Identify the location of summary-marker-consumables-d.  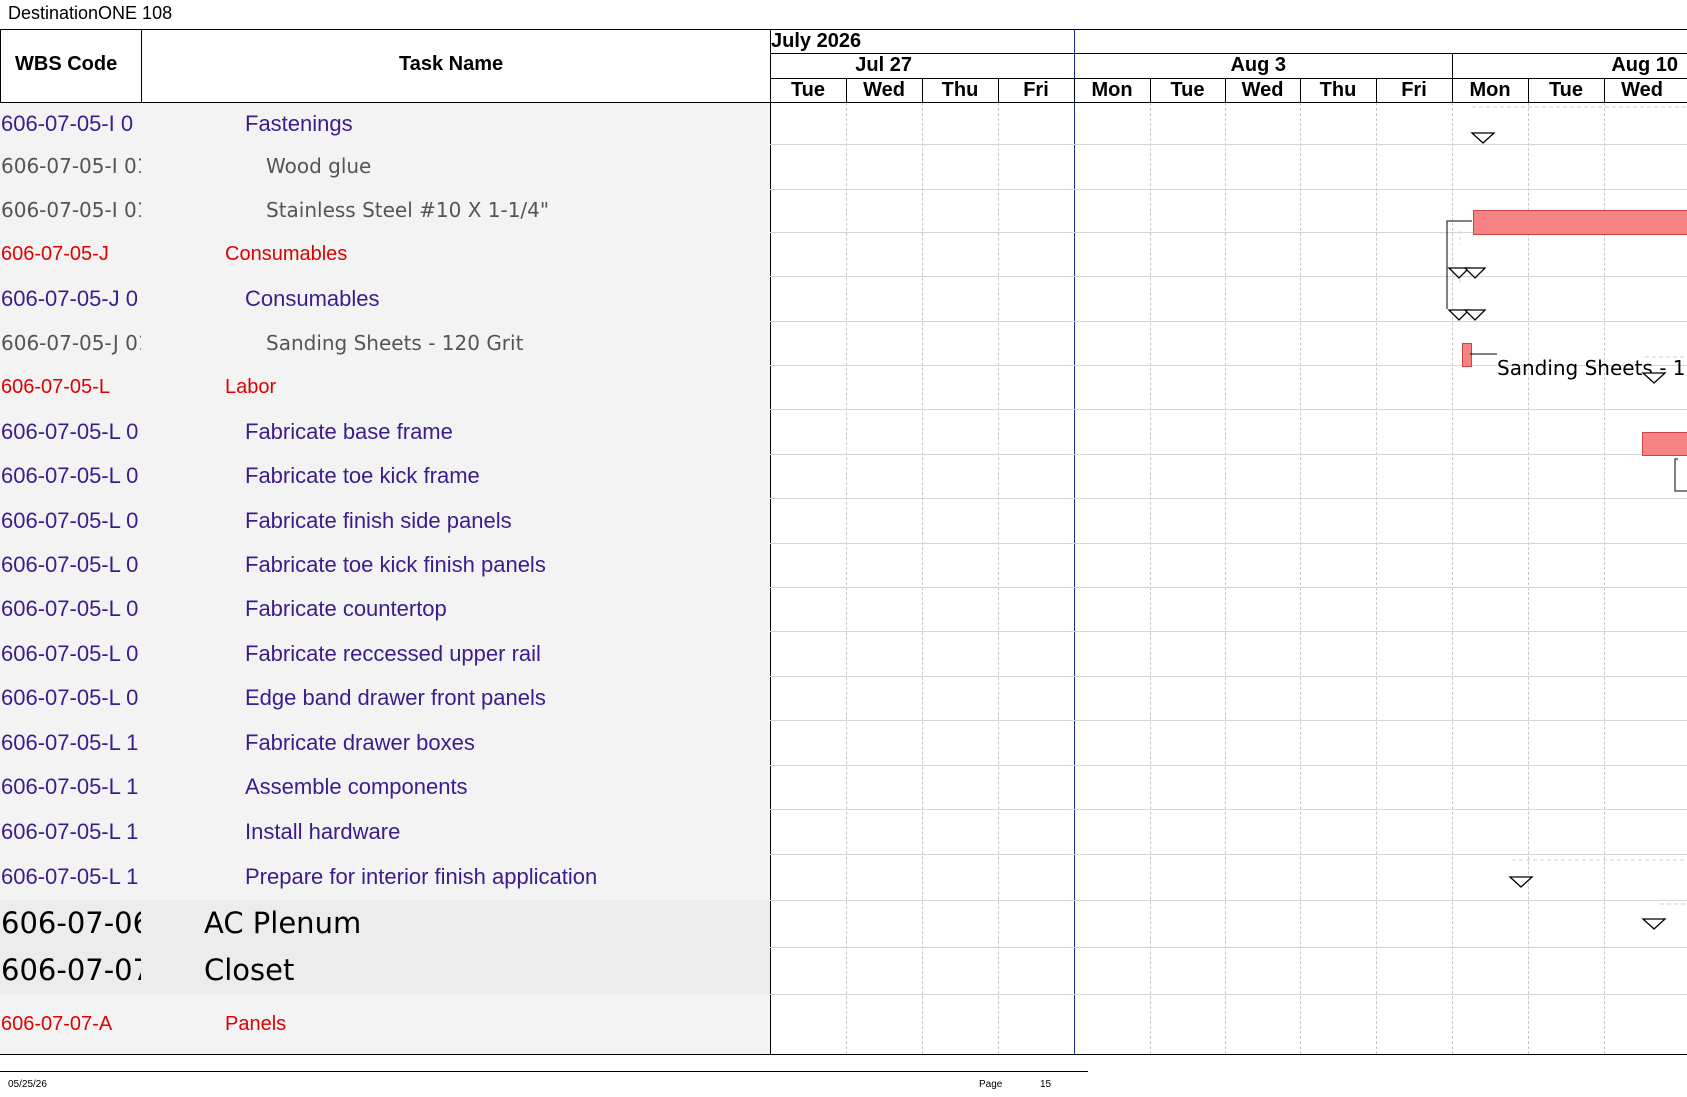
(1475, 315).